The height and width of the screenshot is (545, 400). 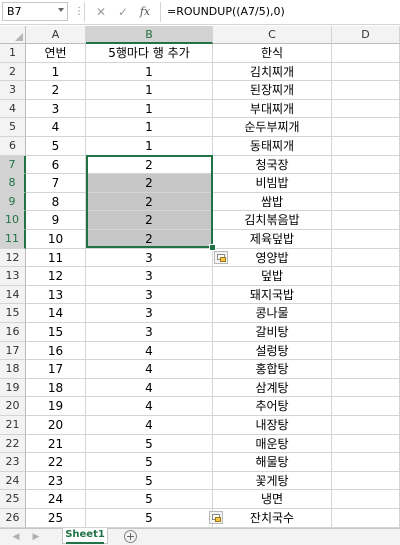 I want to click on row-header: 7, so click(x=13, y=165).